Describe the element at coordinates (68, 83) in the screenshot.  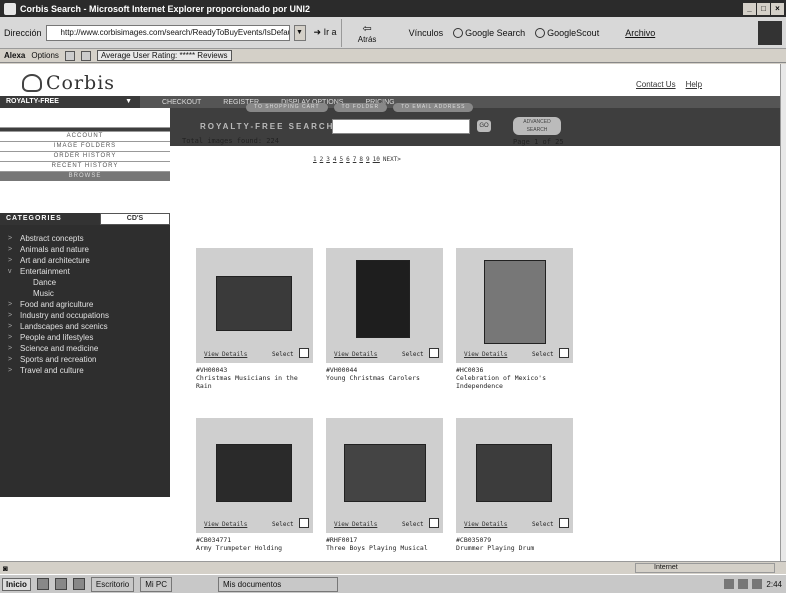
I see `corbis-logo: Corbis` at that location.